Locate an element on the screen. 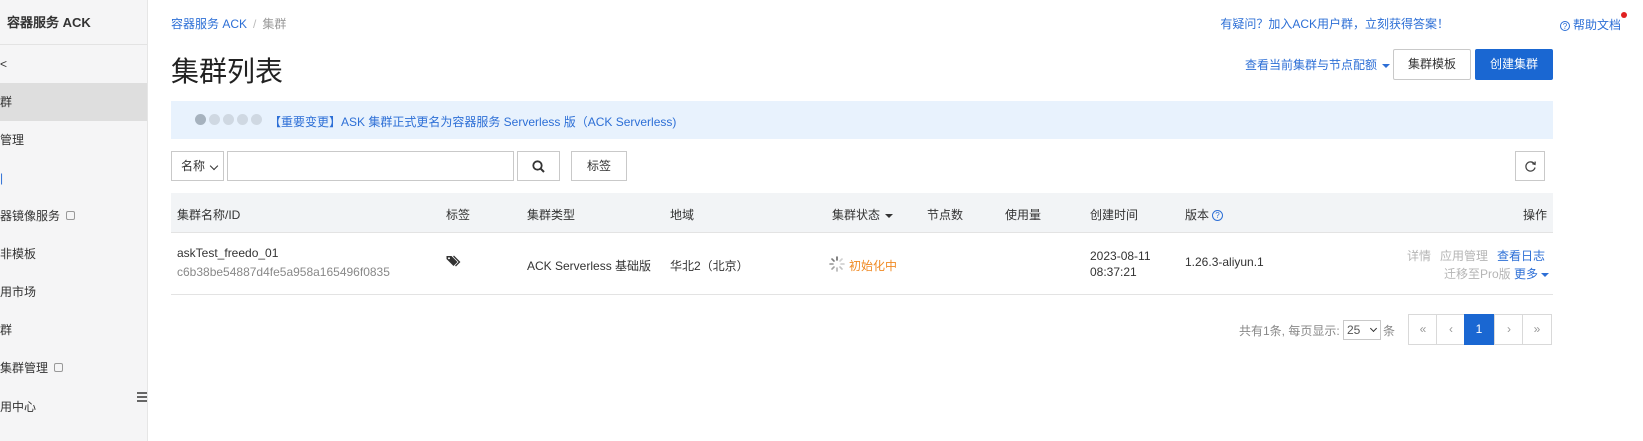 This screenshot has height=441, width=1643. help-doc-link: ? 帮助文档 is located at coordinates (1590, 24).